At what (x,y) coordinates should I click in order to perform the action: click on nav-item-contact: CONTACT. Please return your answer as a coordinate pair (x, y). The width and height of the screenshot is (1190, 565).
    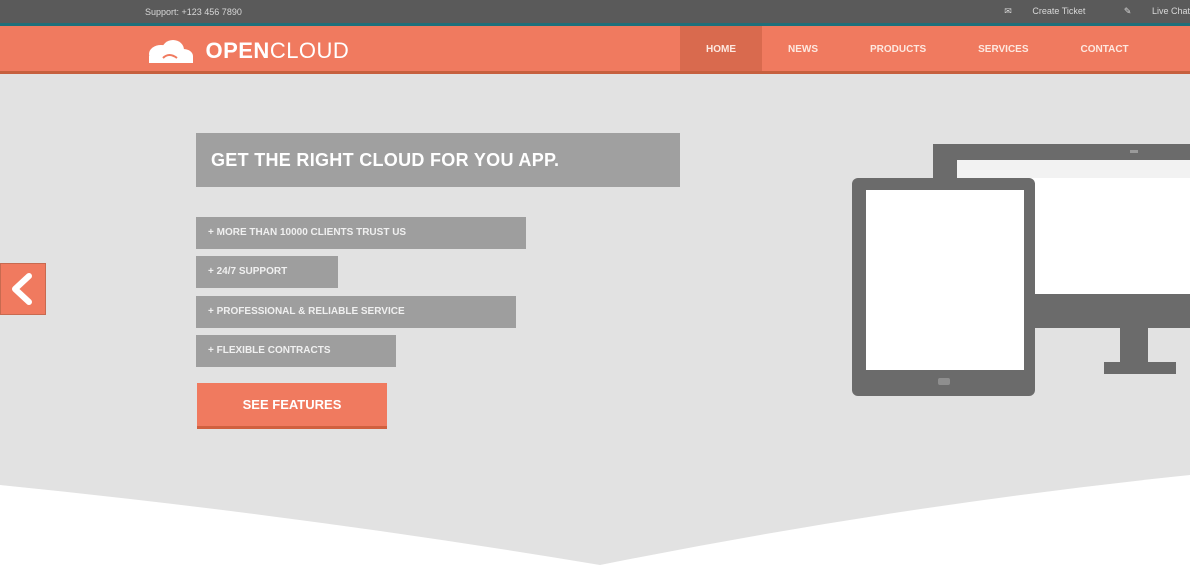
    Looking at the image, I should click on (1105, 48).